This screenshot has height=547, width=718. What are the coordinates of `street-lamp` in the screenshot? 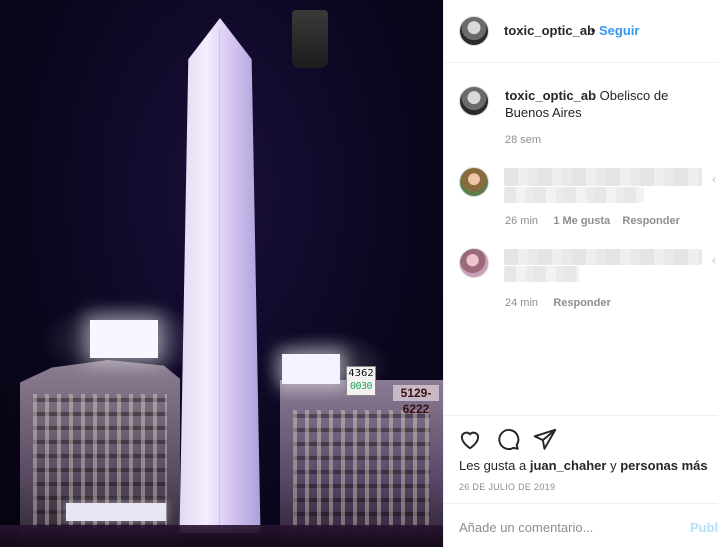 It's located at (310, 39).